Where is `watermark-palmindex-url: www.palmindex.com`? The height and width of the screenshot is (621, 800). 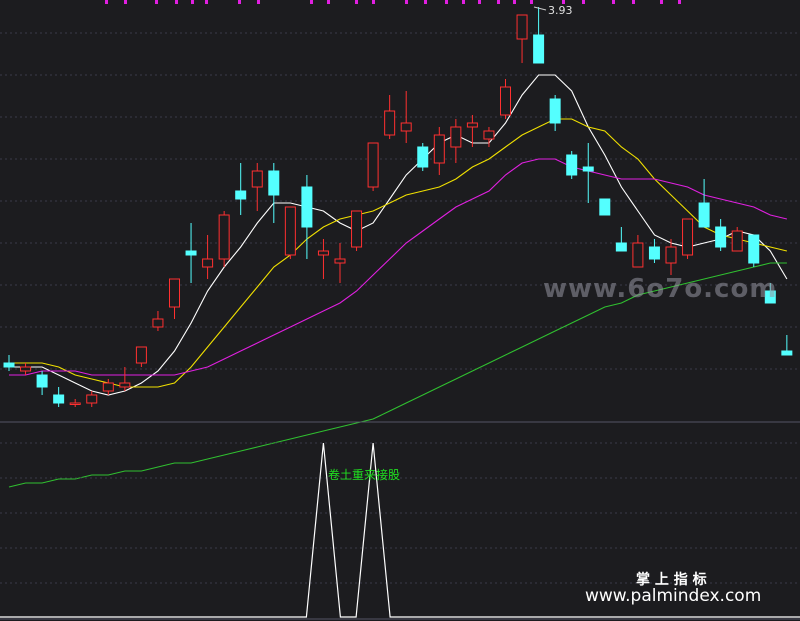 watermark-palmindex-url: www.palmindex.com is located at coordinates (673, 596).